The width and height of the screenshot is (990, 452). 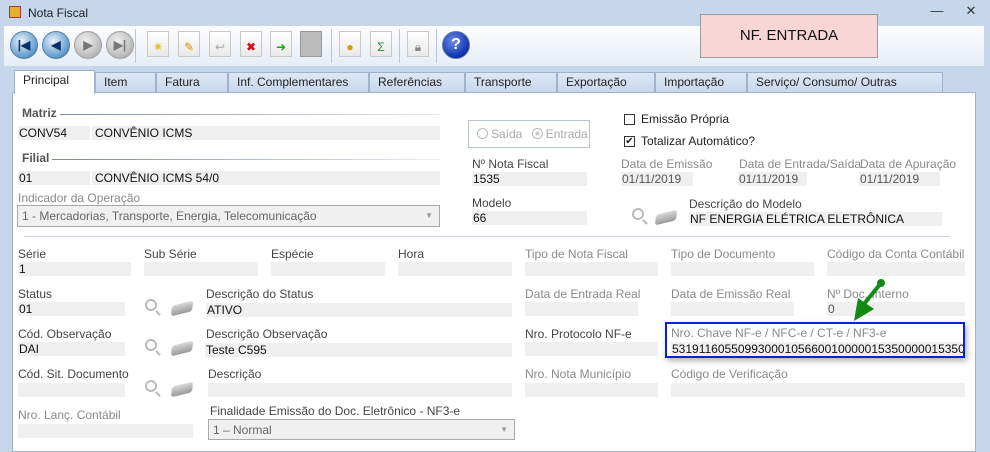 What do you see at coordinates (73, 374) in the screenshot?
I see `cod-sit-label: Cód. Sit. Documento` at bounding box center [73, 374].